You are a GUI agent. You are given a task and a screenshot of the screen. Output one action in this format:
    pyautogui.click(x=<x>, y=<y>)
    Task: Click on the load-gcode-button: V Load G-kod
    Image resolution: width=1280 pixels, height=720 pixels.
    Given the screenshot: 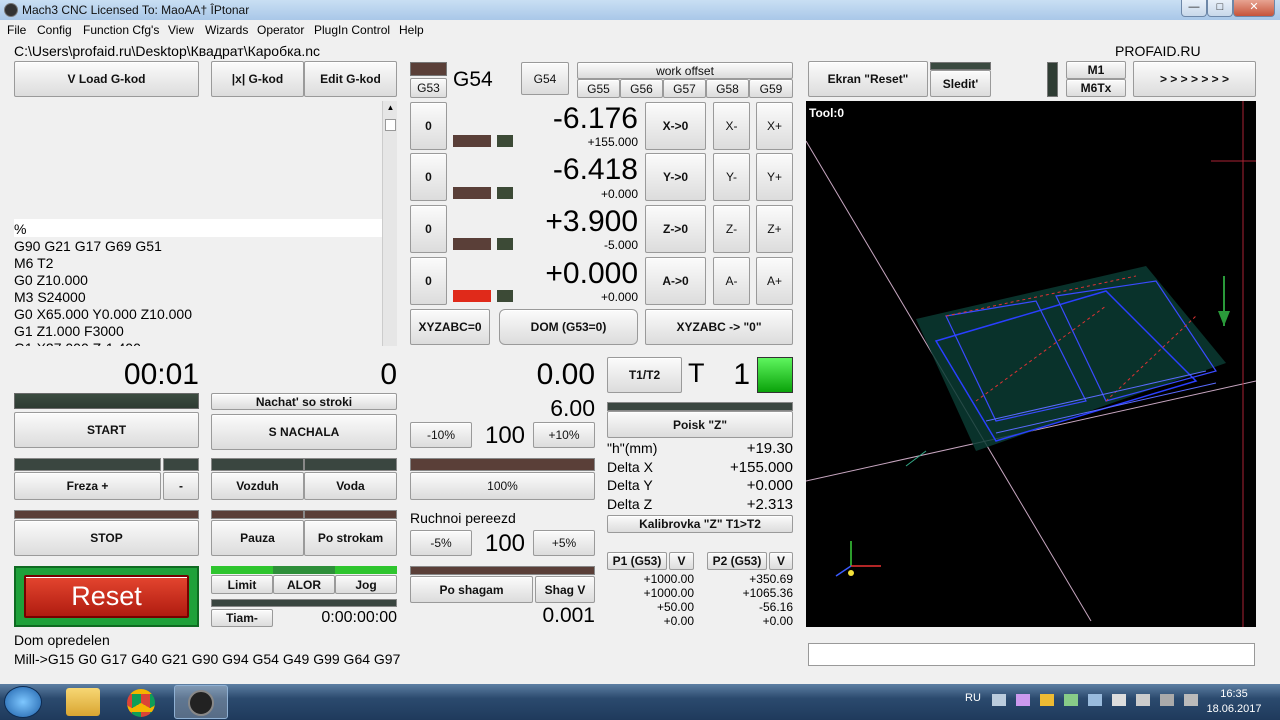 What is the action you would take?
    pyautogui.click(x=106, y=79)
    